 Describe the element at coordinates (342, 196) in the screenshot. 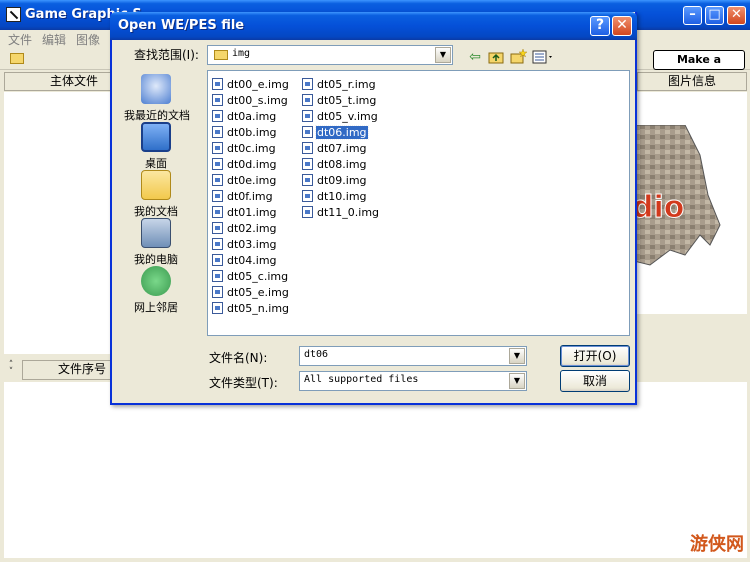

I see `file-name: dt10.img` at that location.